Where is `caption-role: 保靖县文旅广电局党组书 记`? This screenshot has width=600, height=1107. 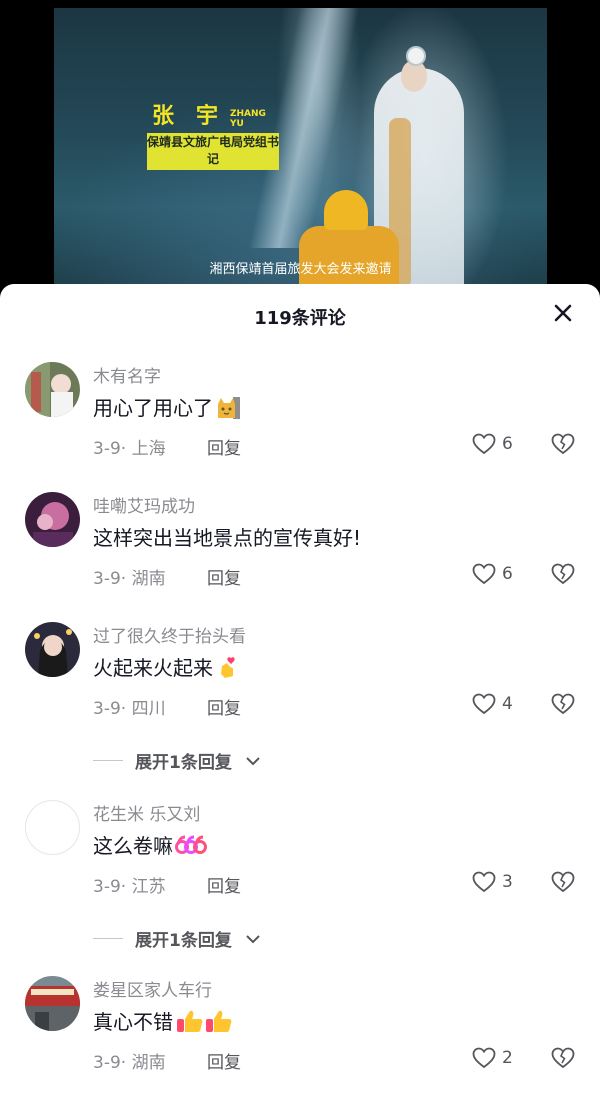
caption-role: 保靖县文旅广电局党组书 记 is located at coordinates (213, 151).